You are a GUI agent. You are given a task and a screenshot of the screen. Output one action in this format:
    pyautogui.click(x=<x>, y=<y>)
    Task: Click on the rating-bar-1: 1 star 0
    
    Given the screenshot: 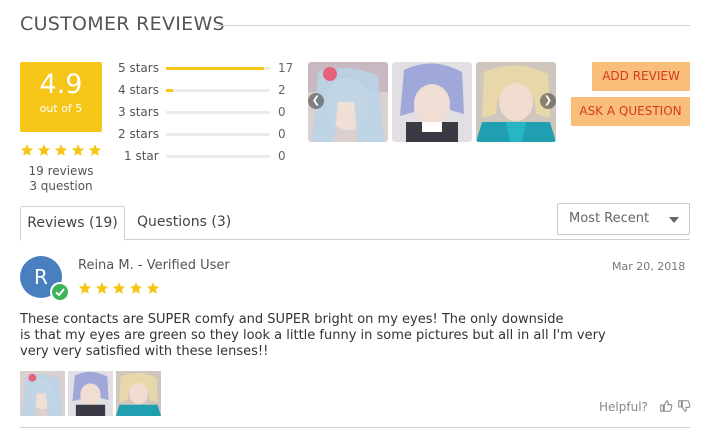 What is the action you would take?
    pyautogui.click(x=207, y=156)
    